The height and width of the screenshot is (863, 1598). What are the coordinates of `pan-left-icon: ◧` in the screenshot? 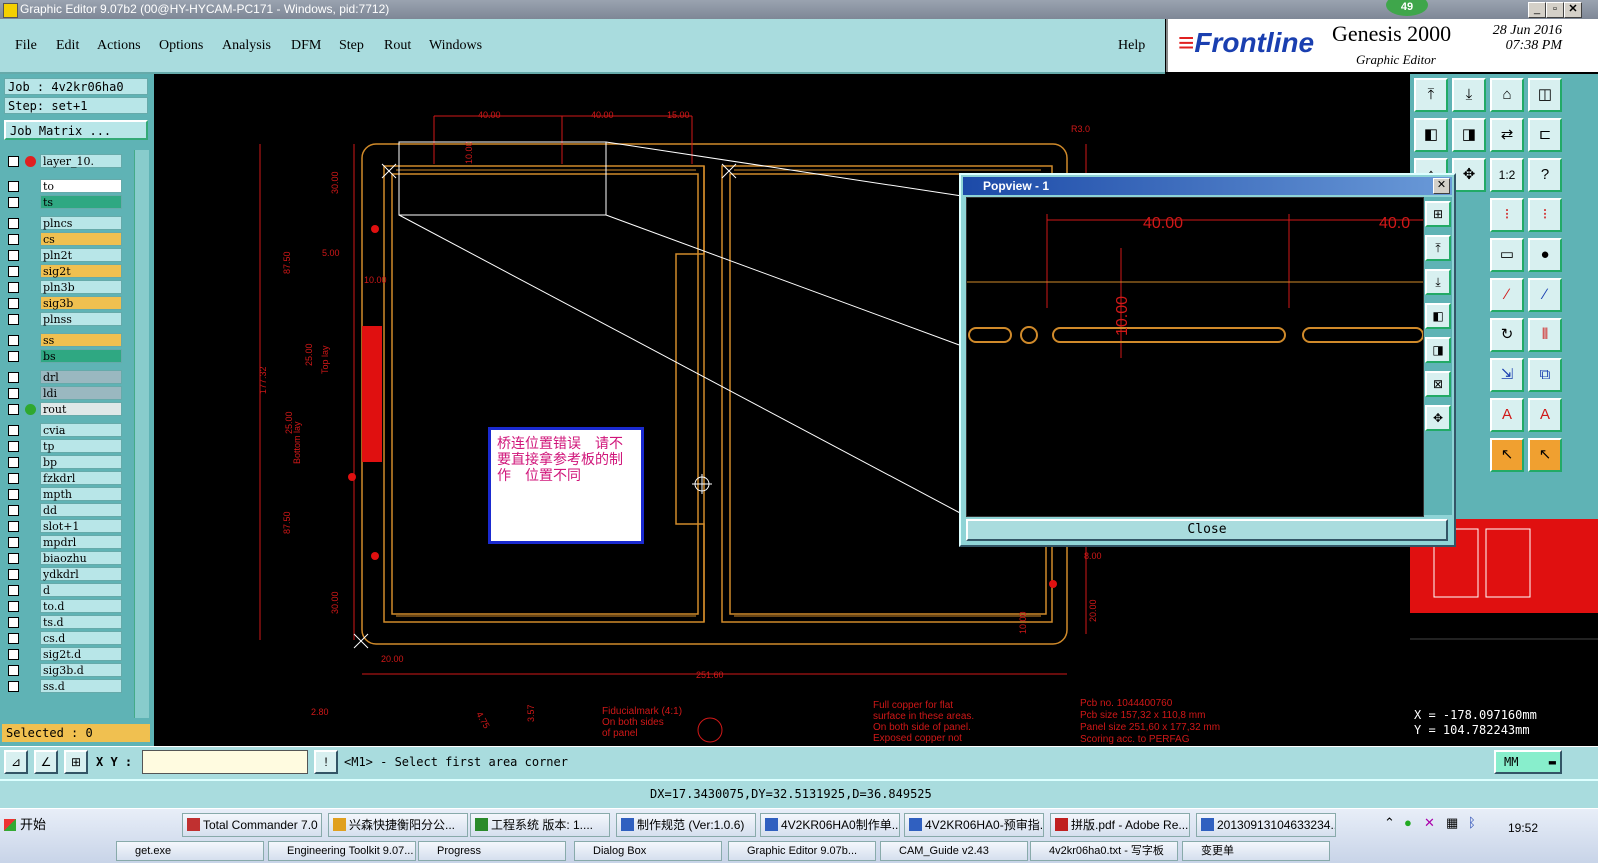 It's located at (1431, 135).